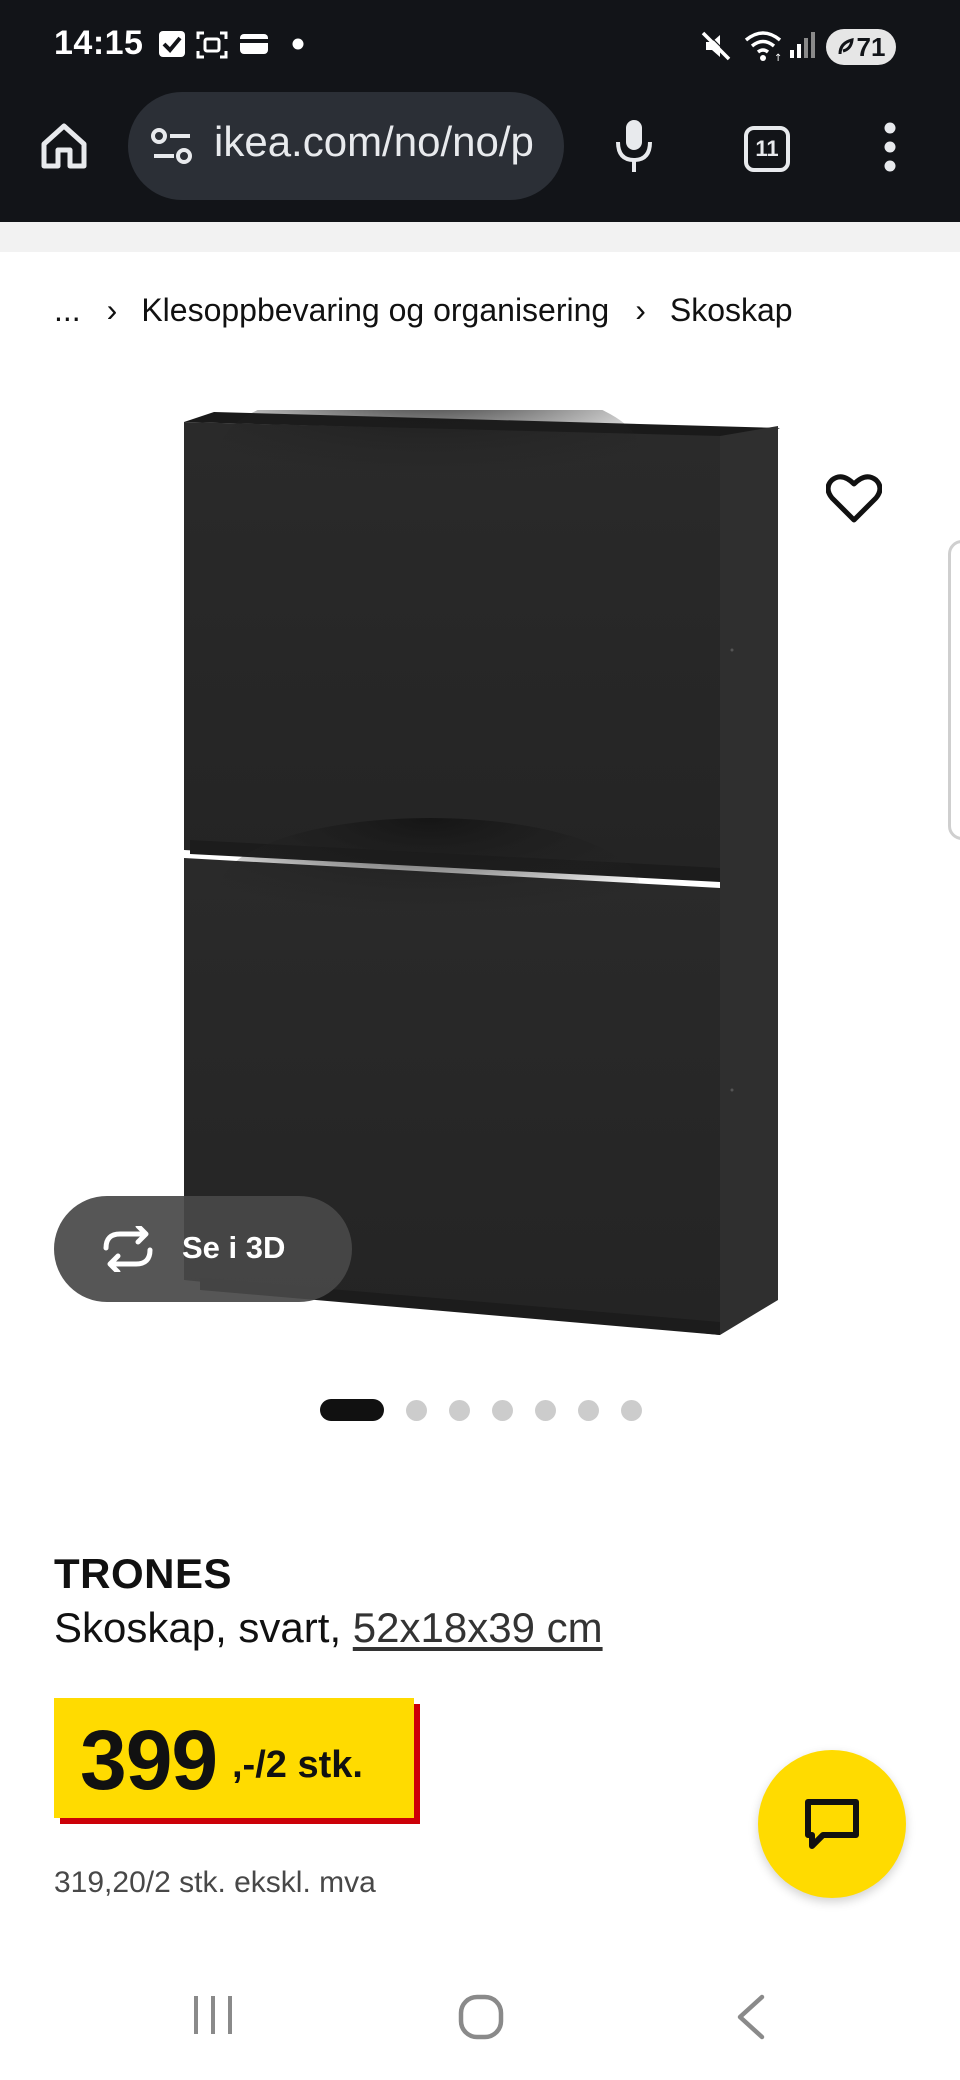 This screenshot has height=2080, width=960. I want to click on favorite-heart-icon, so click(854, 499).